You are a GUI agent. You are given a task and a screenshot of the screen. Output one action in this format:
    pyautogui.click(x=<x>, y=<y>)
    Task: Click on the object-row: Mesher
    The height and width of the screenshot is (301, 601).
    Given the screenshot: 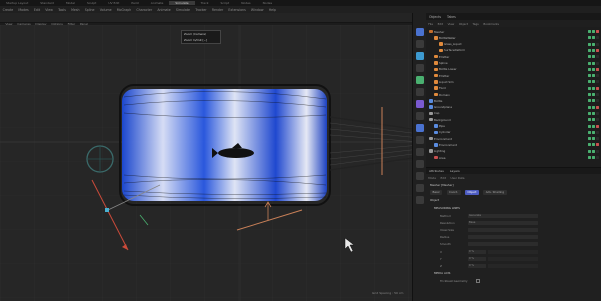 What is the action you would take?
    pyautogui.click(x=513, y=31)
    